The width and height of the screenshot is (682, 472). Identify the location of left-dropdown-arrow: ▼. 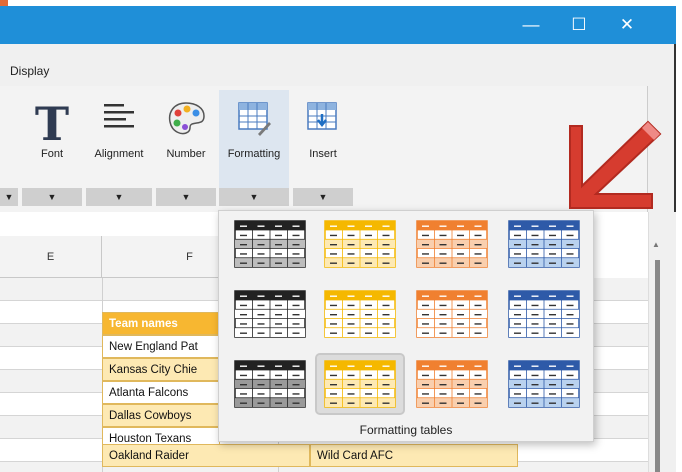
(9, 197).